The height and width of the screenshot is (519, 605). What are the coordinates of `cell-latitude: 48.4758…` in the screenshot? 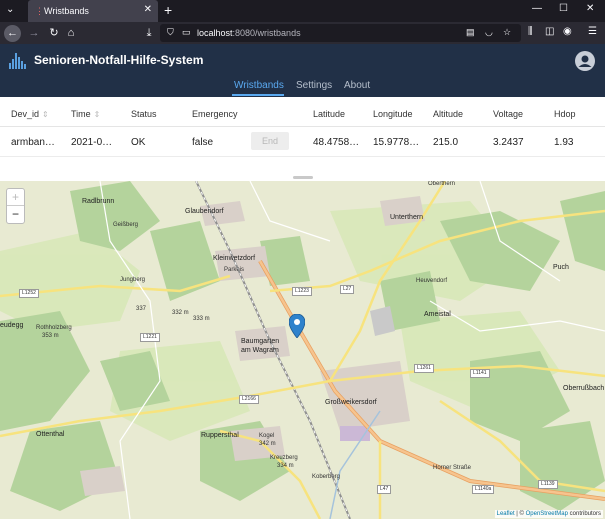 It's located at (336, 142).